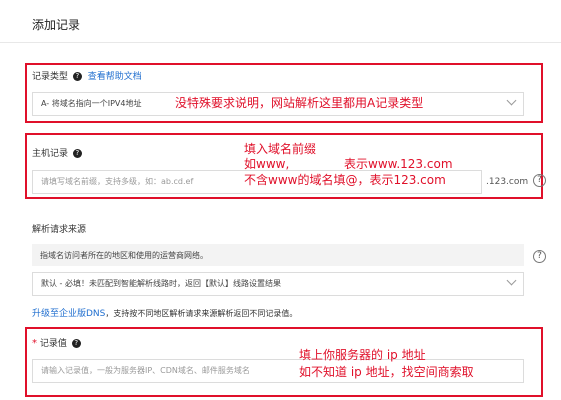  What do you see at coordinates (87, 75) in the screenshot?
I see `record-type-label-row: 记录类型 ? 查看帮助文档` at bounding box center [87, 75].